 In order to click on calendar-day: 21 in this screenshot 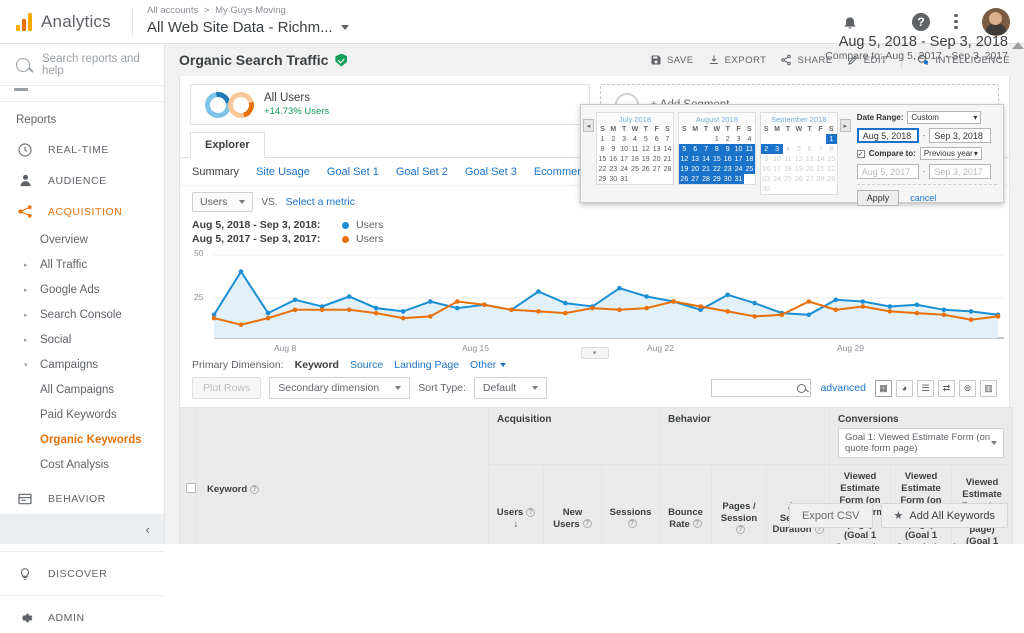, I will do `click(820, 169)`.